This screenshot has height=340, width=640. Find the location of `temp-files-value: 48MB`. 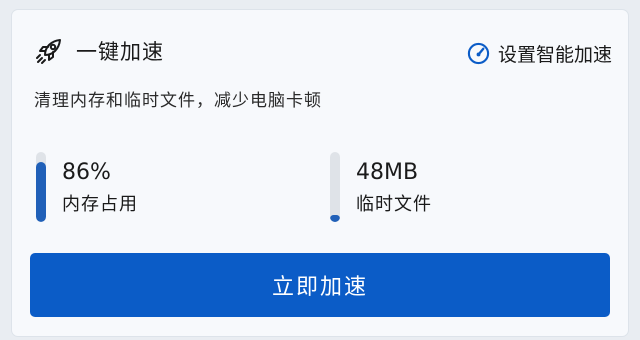

temp-files-value: 48MB is located at coordinates (387, 172).